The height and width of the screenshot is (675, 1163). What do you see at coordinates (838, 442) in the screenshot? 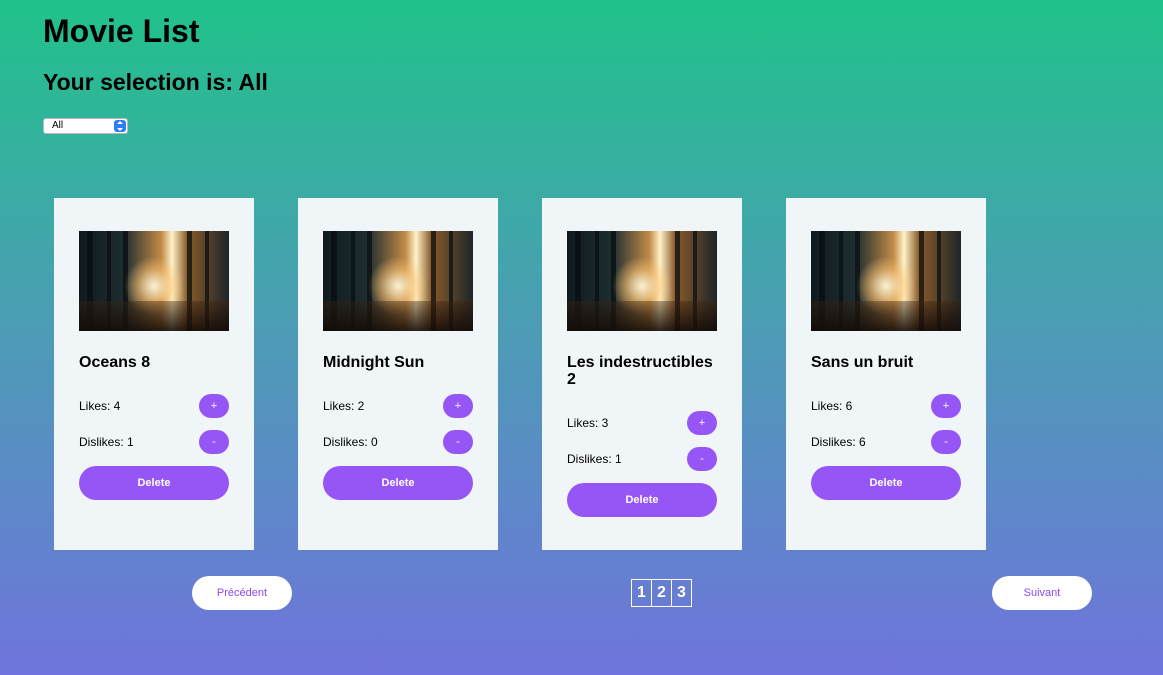
I see `dislikes-label: Dislikes: 6` at bounding box center [838, 442].